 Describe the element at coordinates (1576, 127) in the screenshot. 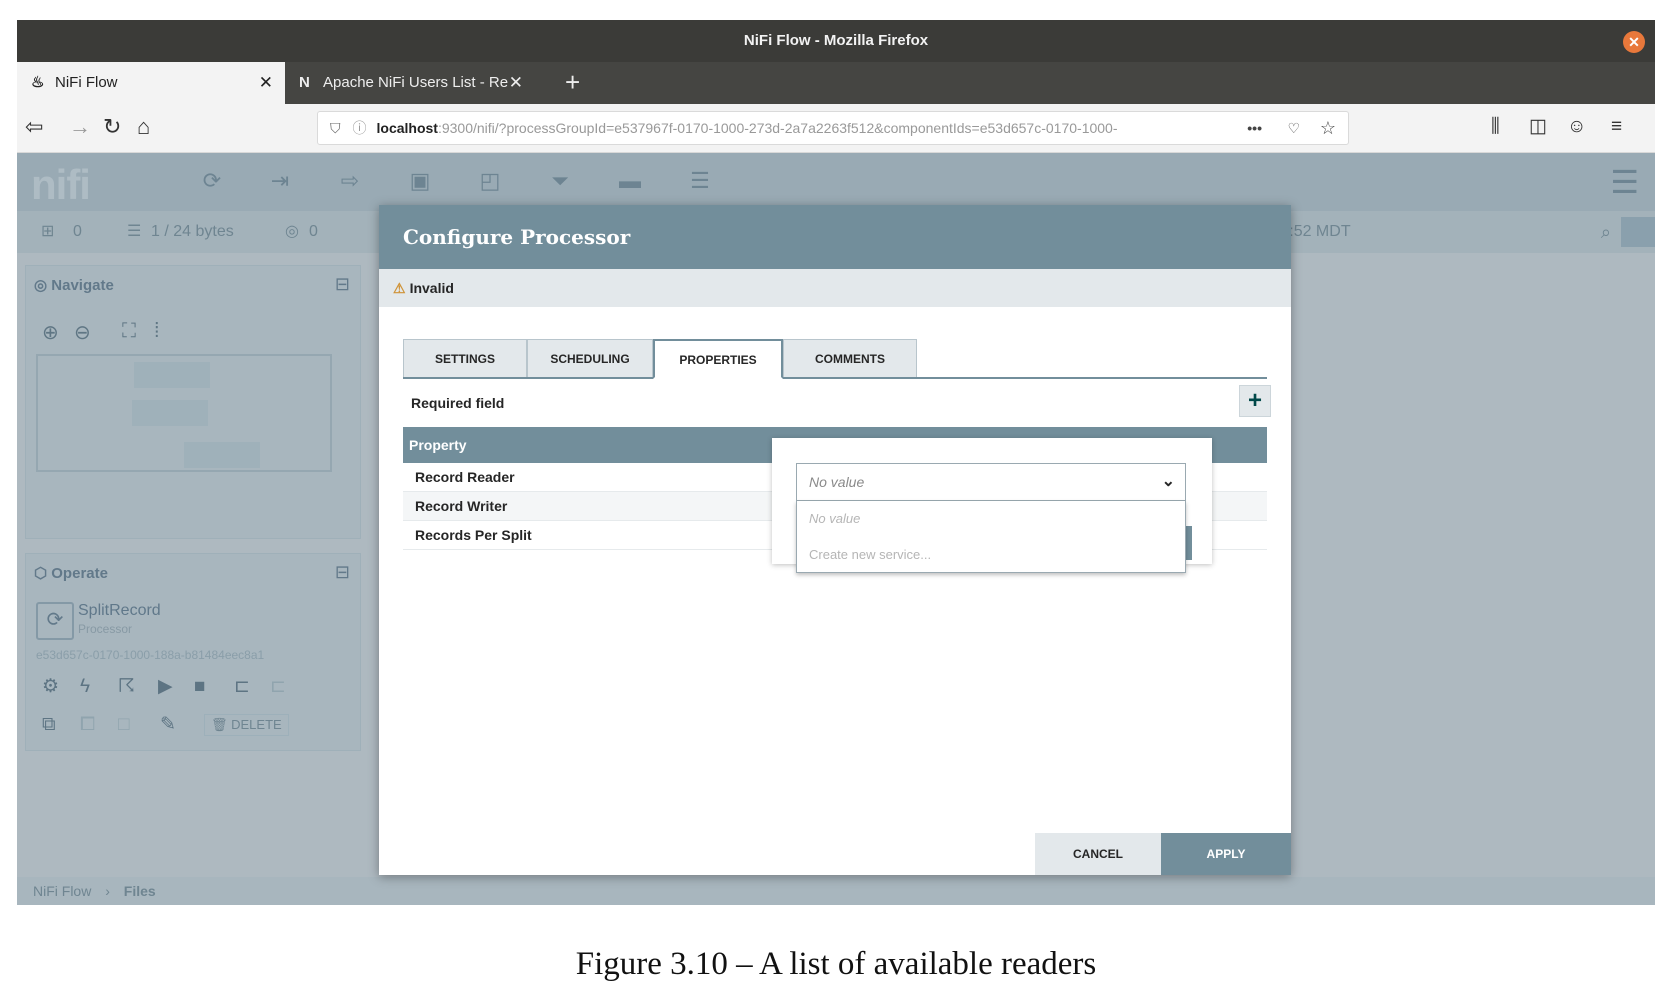

I see `account-icon: ☺` at that location.